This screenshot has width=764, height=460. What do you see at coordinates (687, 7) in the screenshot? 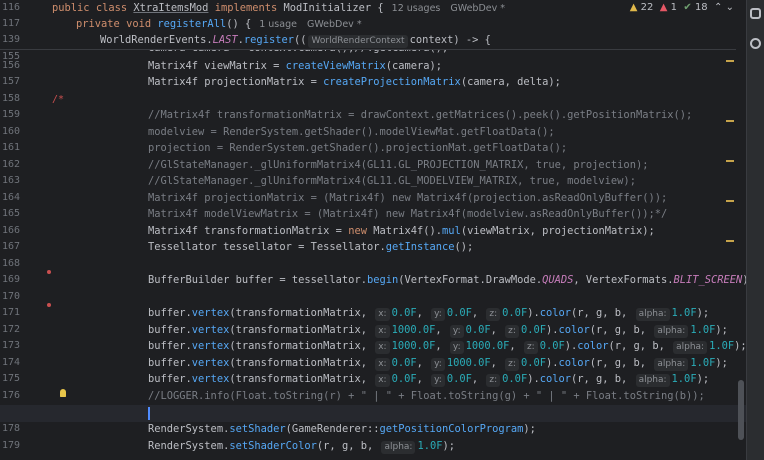
I see `ok-icon: ✔` at bounding box center [687, 7].